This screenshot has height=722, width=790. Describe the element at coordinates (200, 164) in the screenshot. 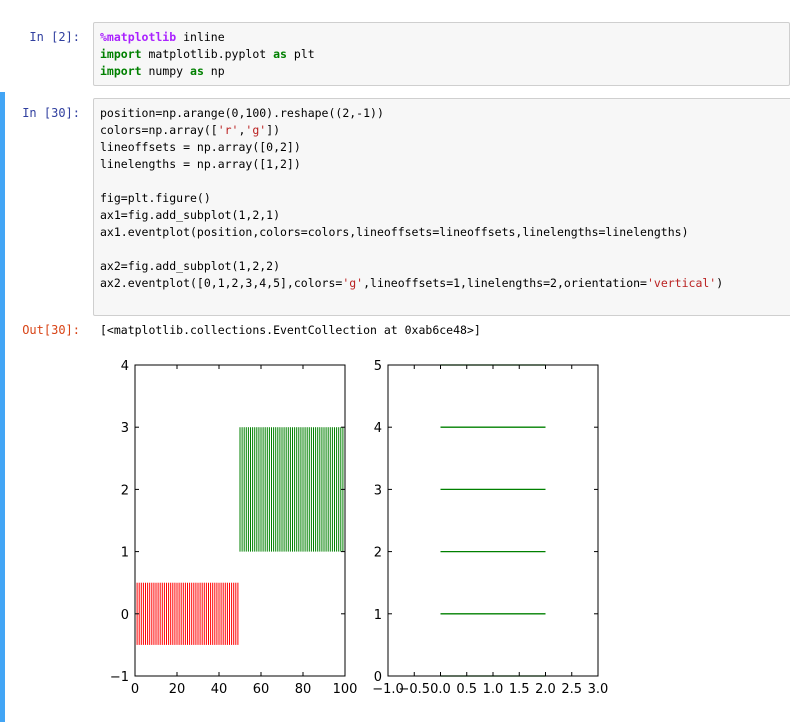

I see `code-line: linelengths = np.array([1,2])` at that location.